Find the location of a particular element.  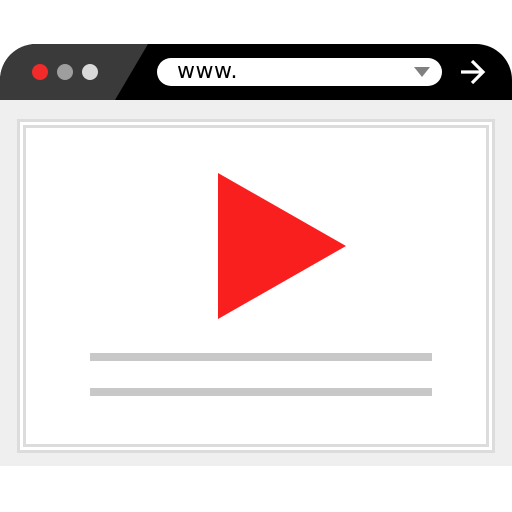

arrow-right-icon is located at coordinates (473, 72).